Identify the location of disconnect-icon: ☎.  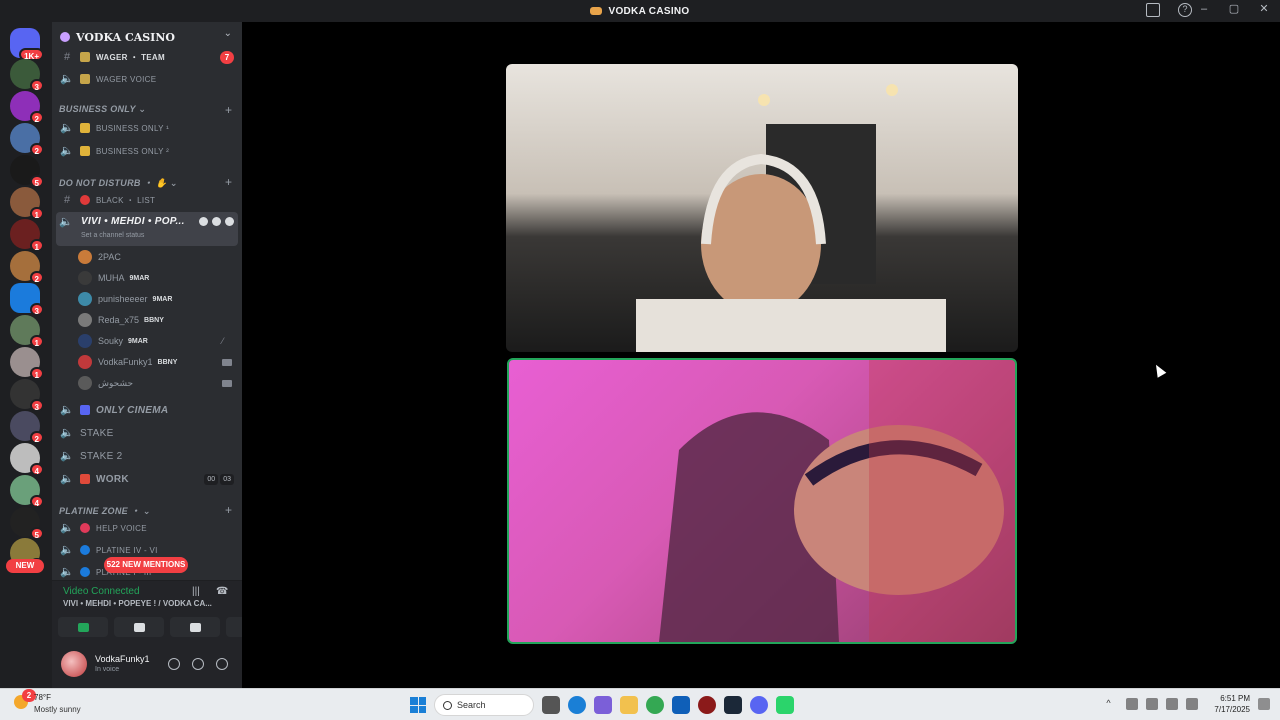
(223, 593).